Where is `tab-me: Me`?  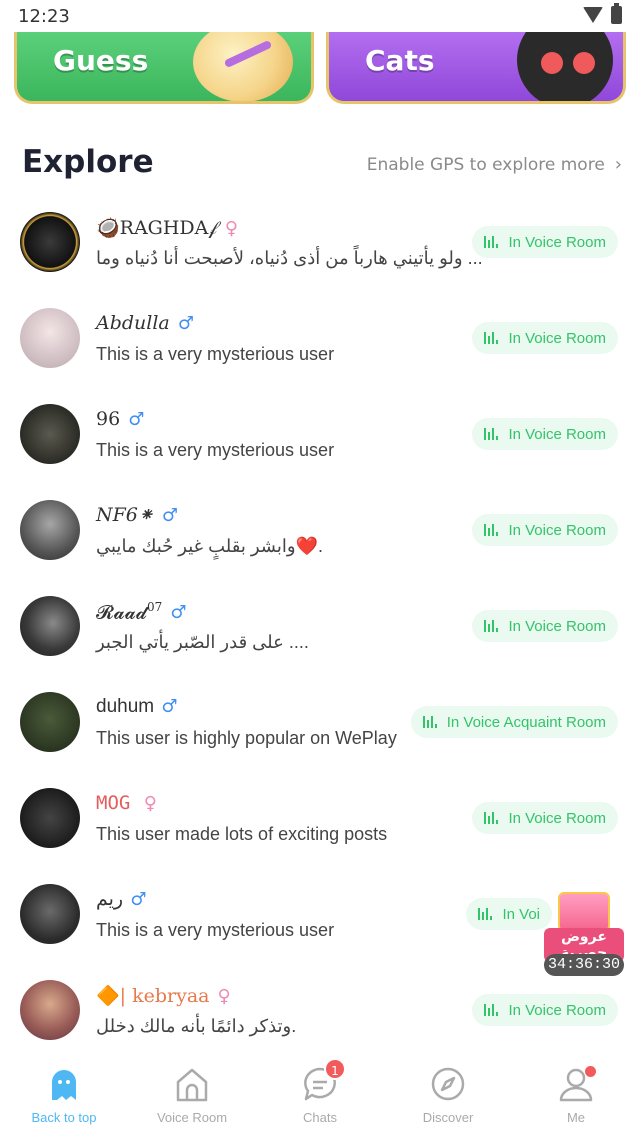 tab-me: Me is located at coordinates (576, 1094).